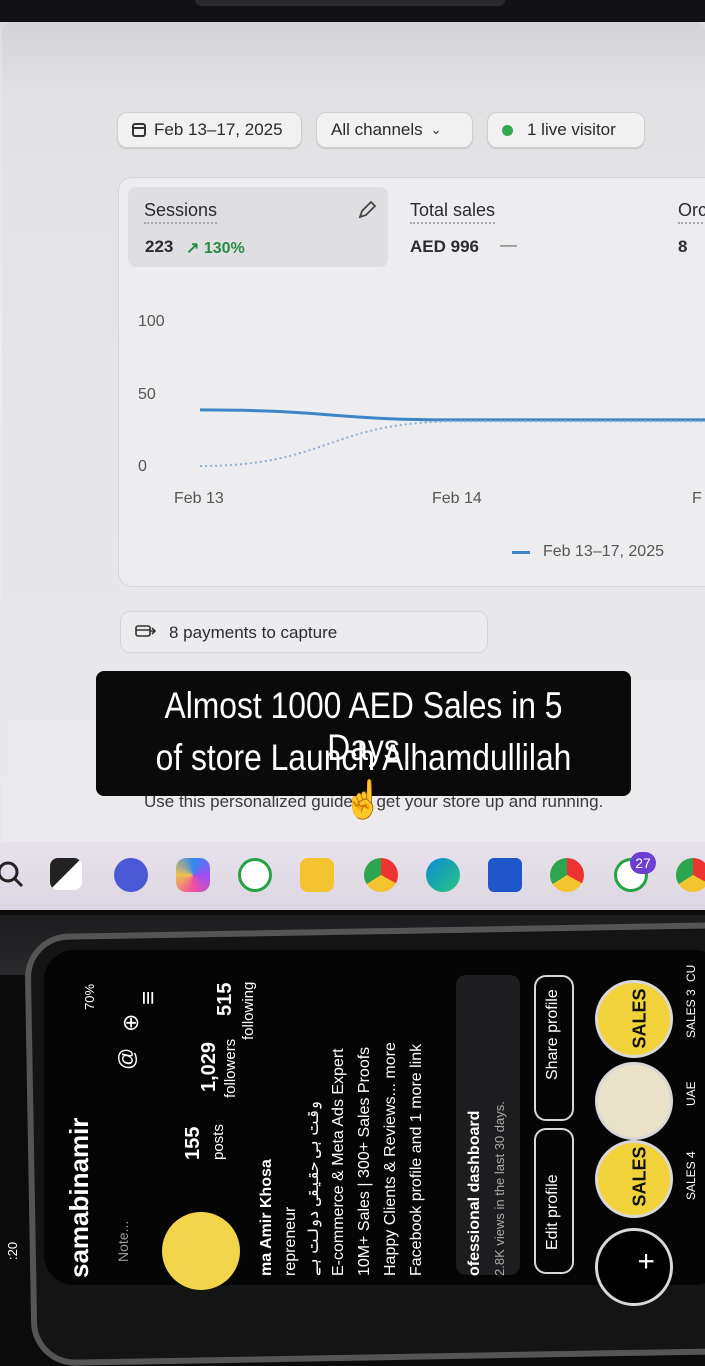 This screenshot has height=1366, width=705. I want to click on phone-time: :20, so click(12, 1250).